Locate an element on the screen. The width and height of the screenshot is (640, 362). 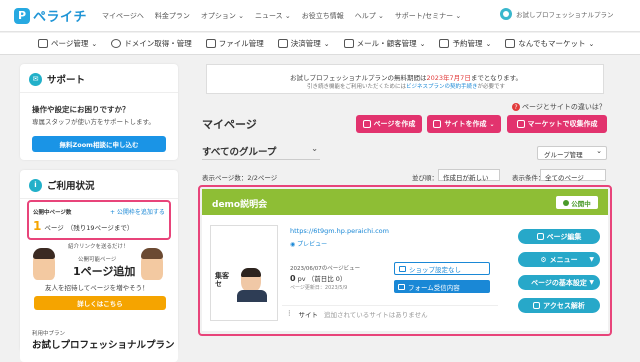
nav-mypage: マイページへ is located at coordinates (123, 16).